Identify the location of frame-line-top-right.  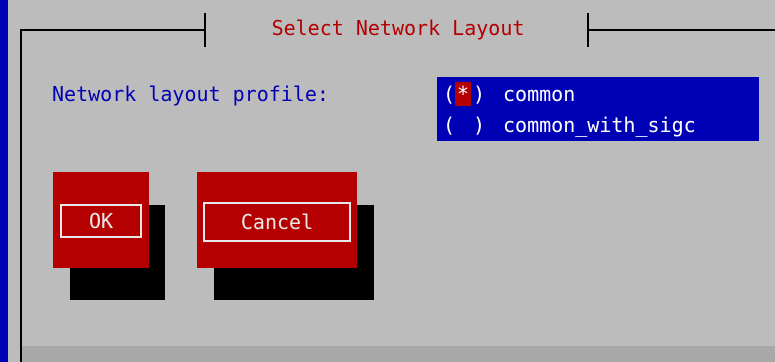
(682, 30).